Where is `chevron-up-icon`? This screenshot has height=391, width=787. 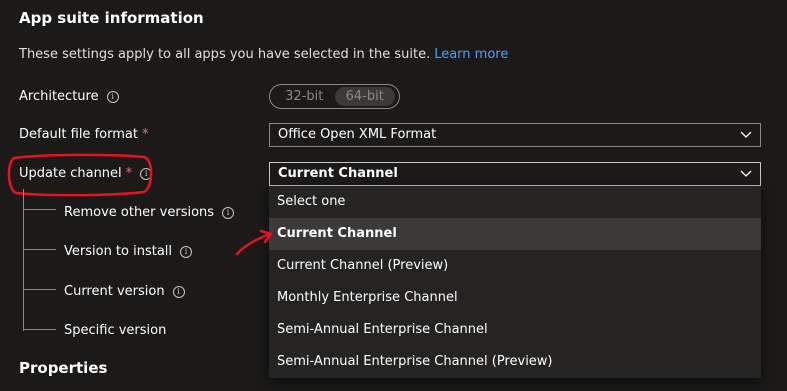
chevron-up-icon is located at coordinates (746, 173).